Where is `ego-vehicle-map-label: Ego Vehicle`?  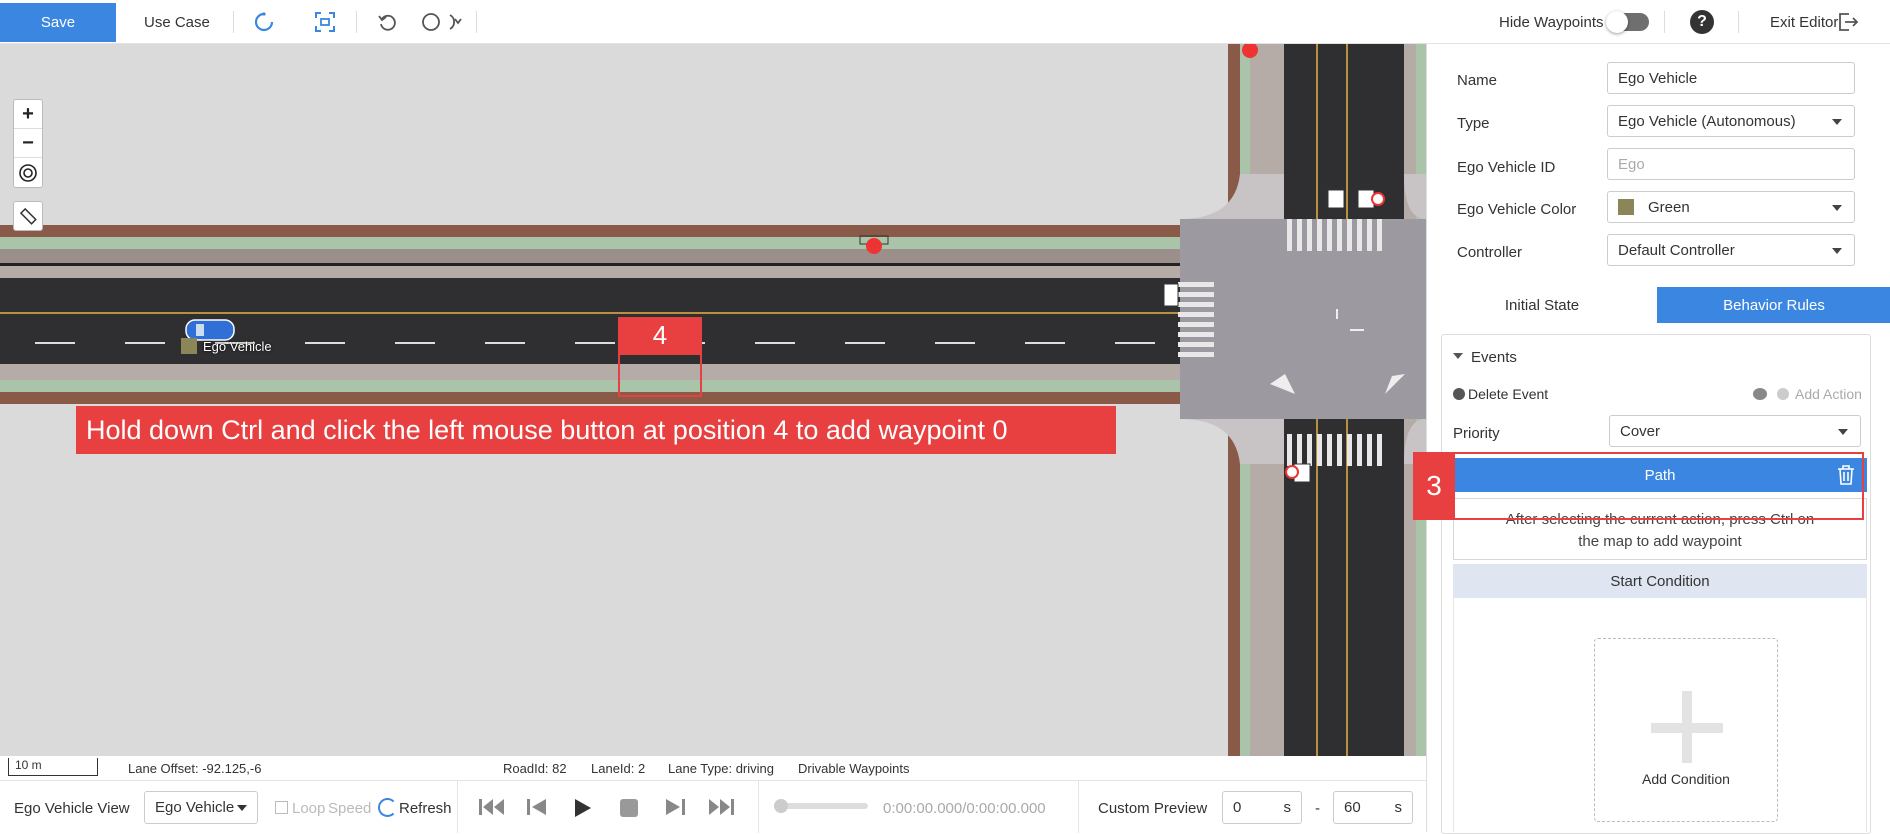 ego-vehicle-map-label: Ego Vehicle is located at coordinates (226, 346).